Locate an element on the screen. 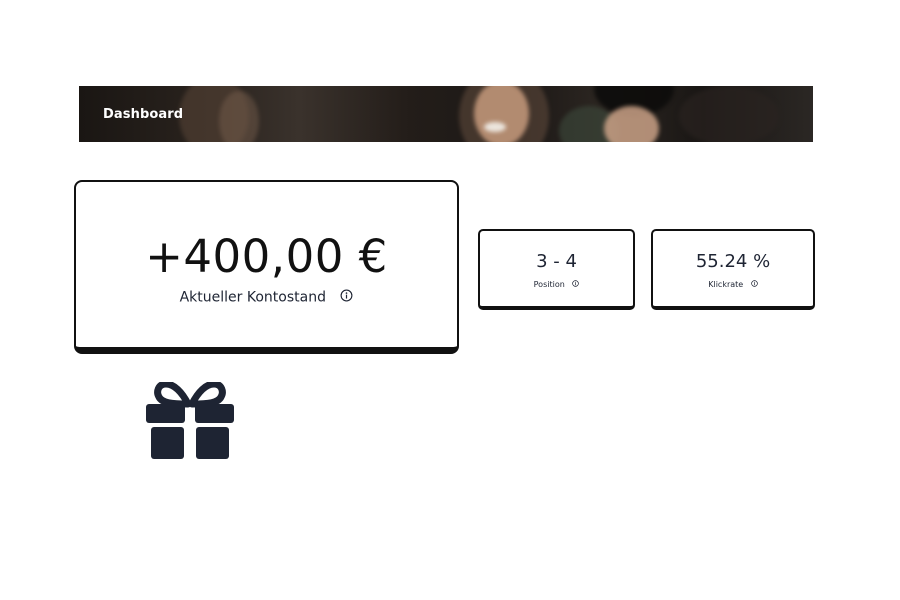 This screenshot has width=900, height=600. clickrate-value: 55.24 % is located at coordinates (733, 261).